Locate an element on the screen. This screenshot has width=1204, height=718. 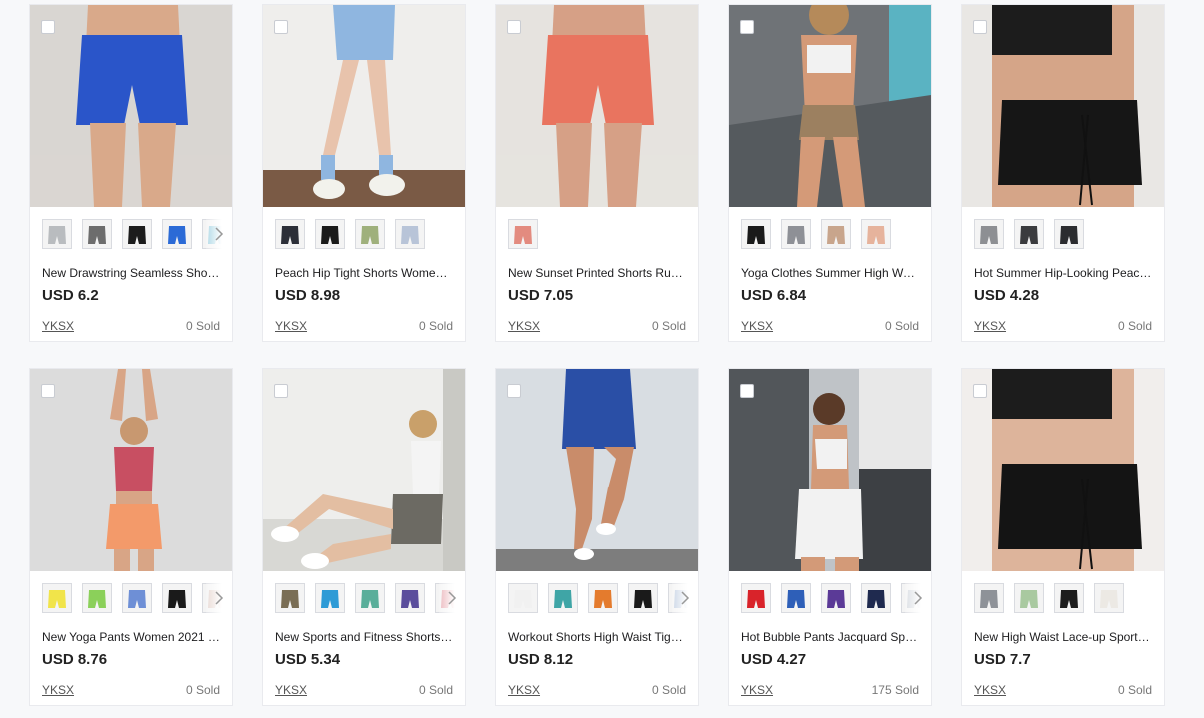
product-name: Hot Summer Hip-Looking Peach Shorts is located at coordinates (1063, 268).